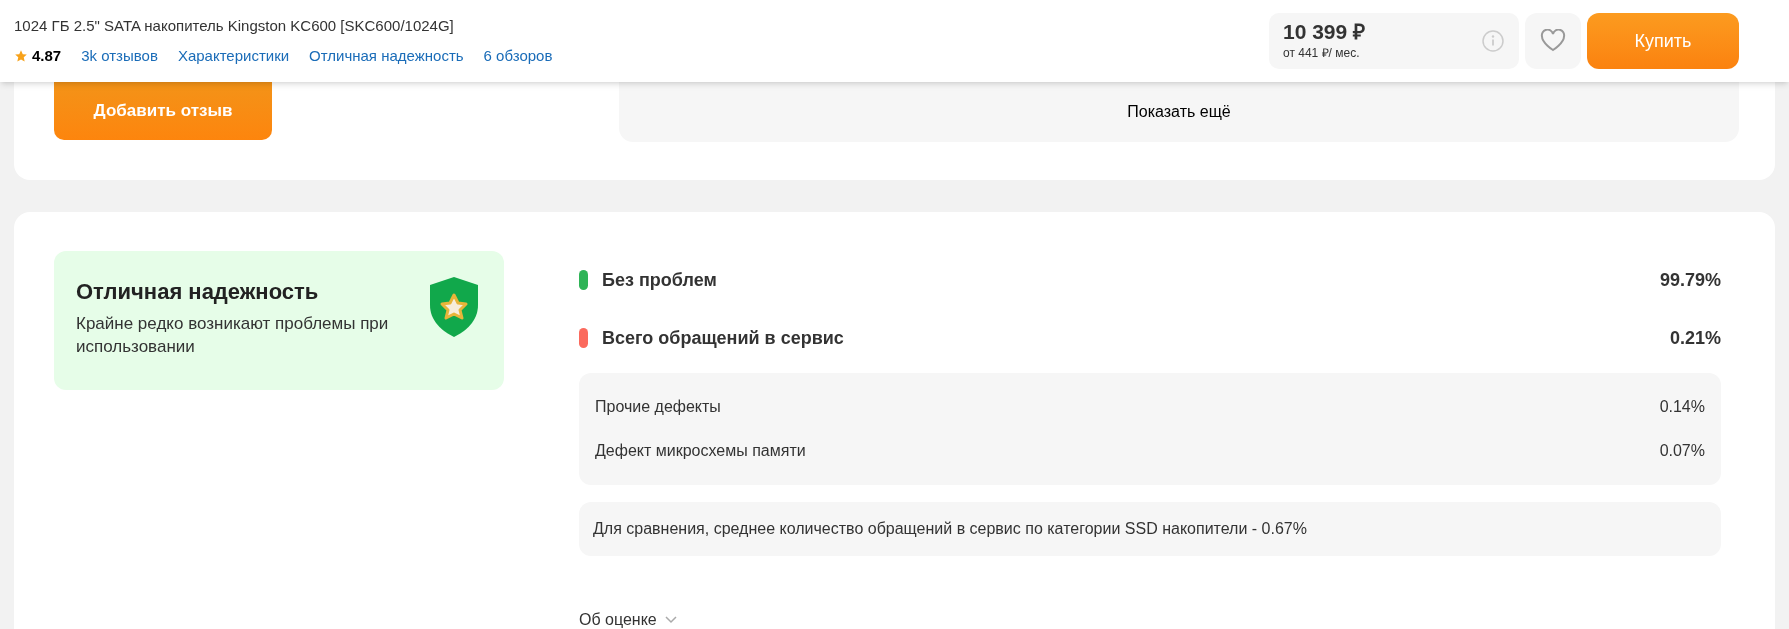  Describe the element at coordinates (670, 620) in the screenshot. I see `chevron-down-icon` at that location.